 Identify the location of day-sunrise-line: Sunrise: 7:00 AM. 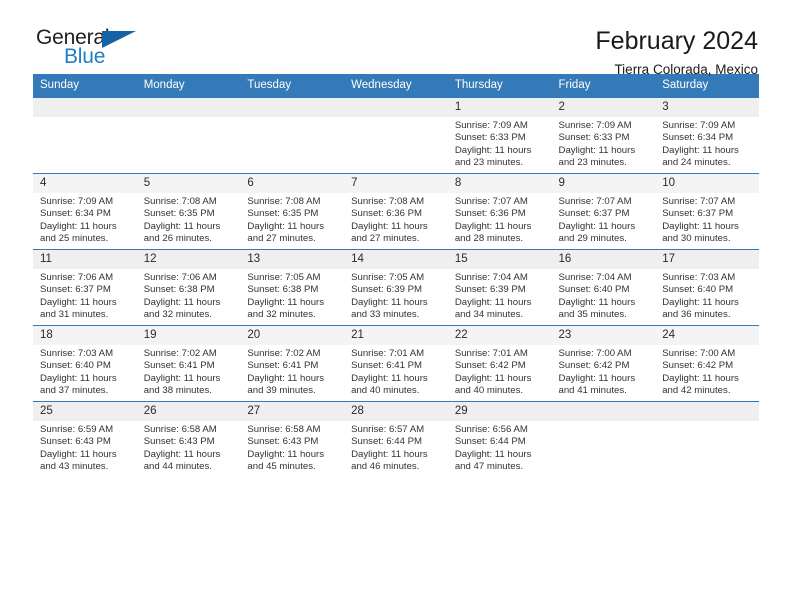
(595, 353).